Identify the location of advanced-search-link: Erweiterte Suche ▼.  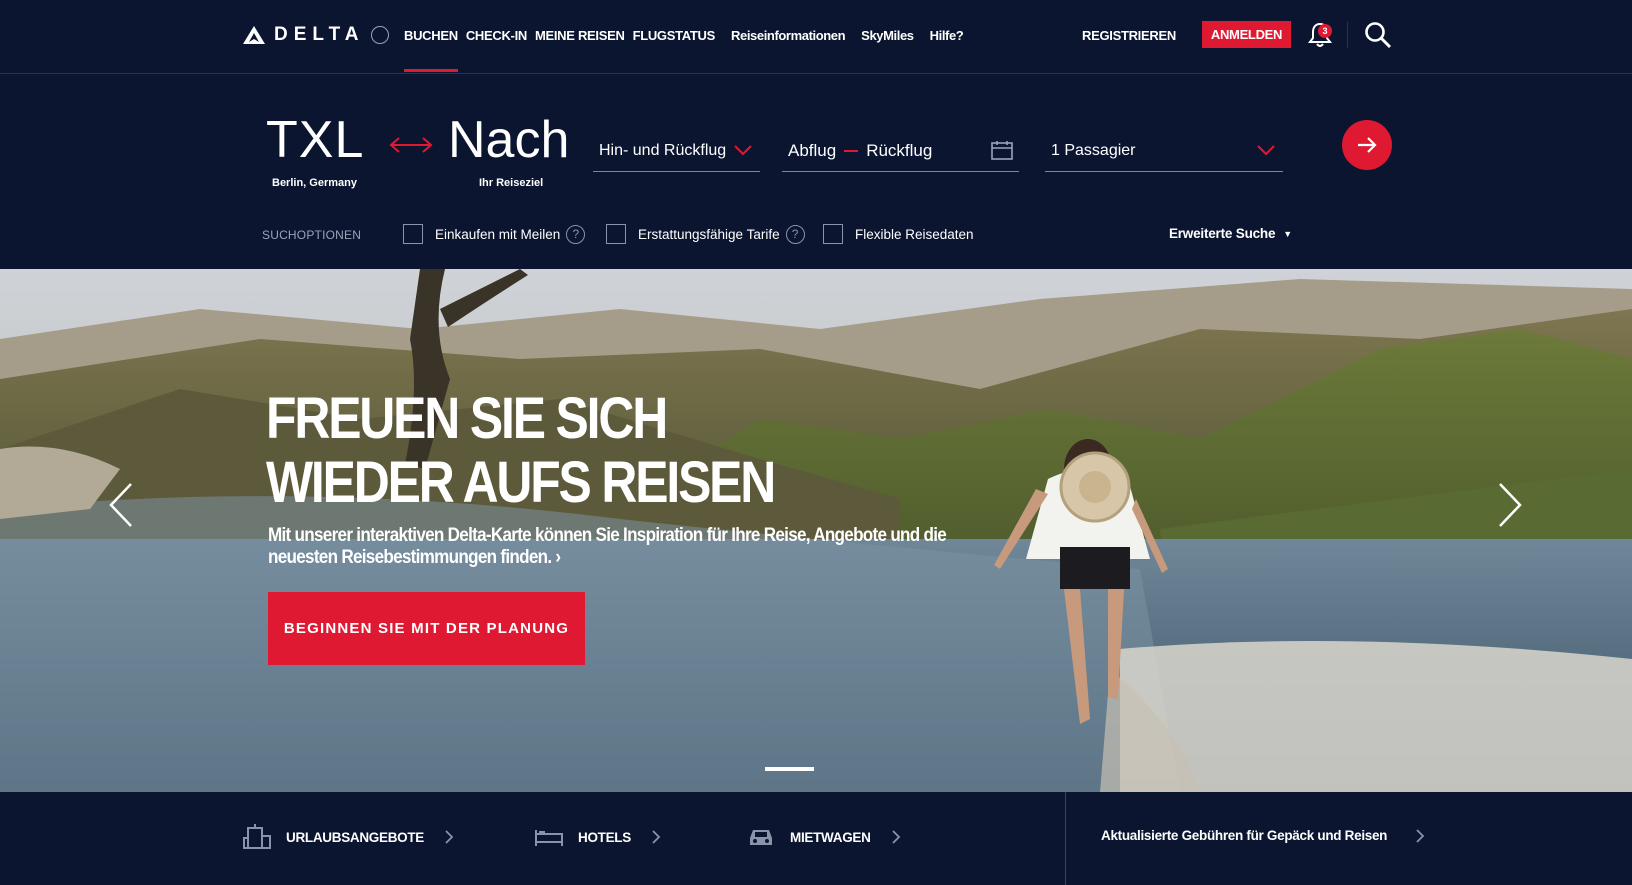
(1230, 233).